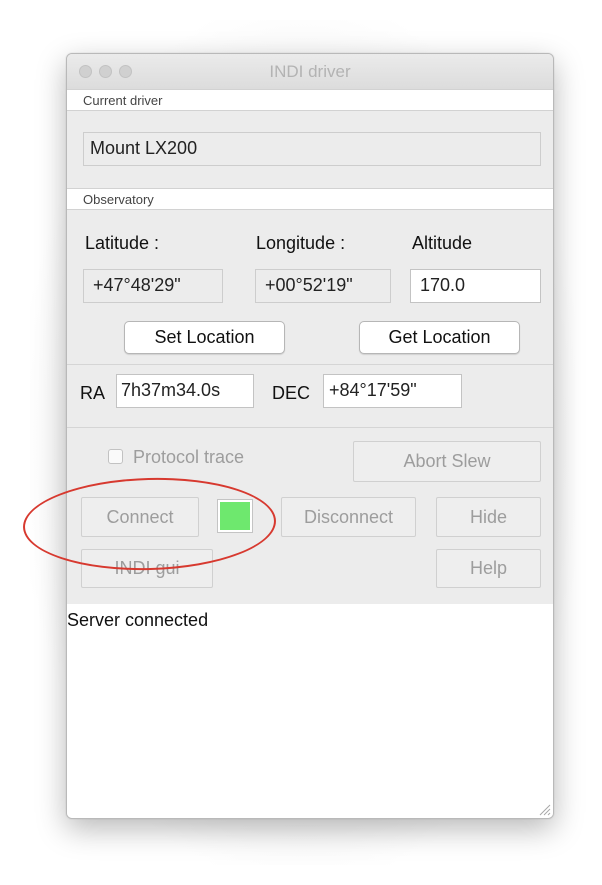 The height and width of the screenshot is (885, 602). What do you see at coordinates (138, 620) in the screenshot?
I see `log-line: Server connected` at bounding box center [138, 620].